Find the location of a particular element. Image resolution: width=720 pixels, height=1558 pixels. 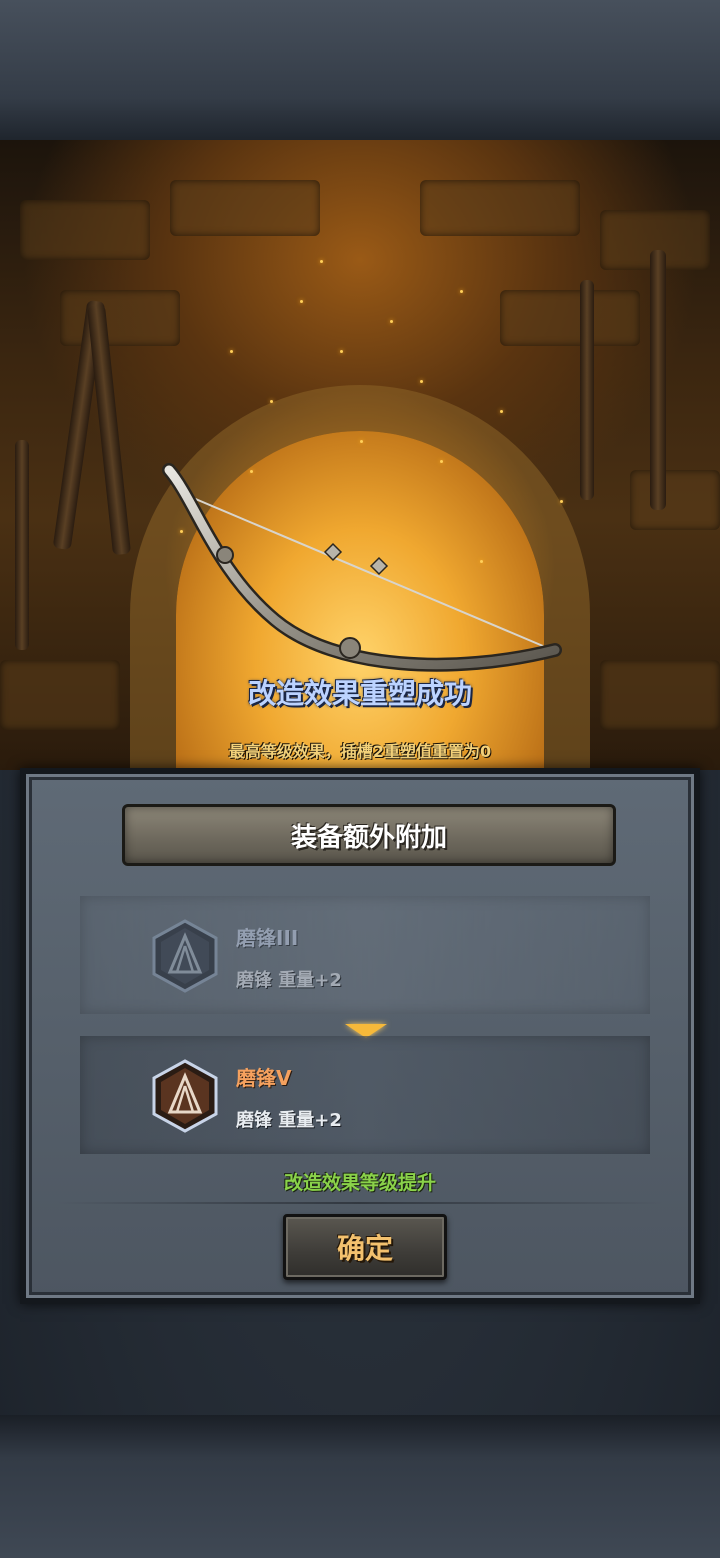

old-effect-name: 磨锋III is located at coordinates (267, 938).